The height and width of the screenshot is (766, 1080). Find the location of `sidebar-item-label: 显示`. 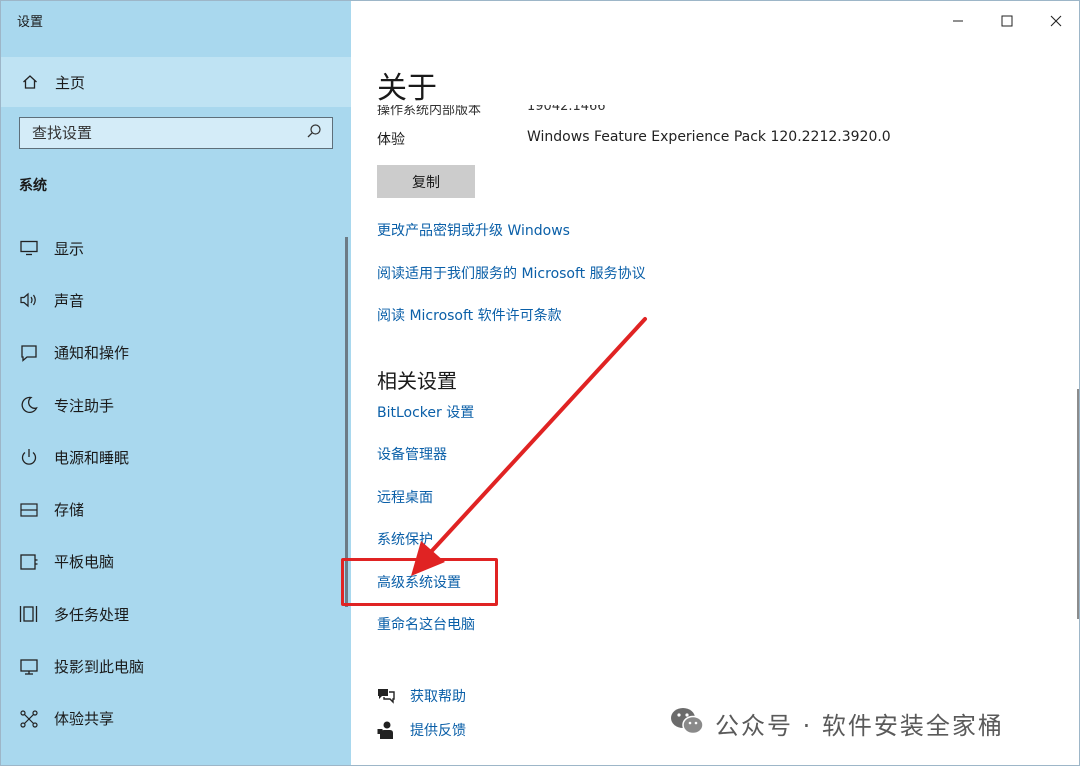

sidebar-item-label: 显示 is located at coordinates (69, 248).